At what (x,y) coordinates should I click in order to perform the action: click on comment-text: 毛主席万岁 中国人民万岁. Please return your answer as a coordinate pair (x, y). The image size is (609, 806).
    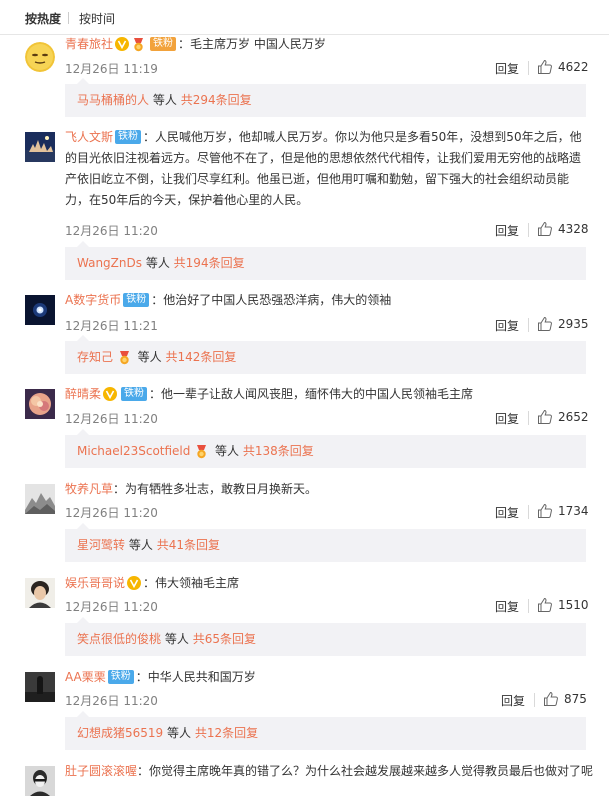
    Looking at the image, I should click on (258, 44).